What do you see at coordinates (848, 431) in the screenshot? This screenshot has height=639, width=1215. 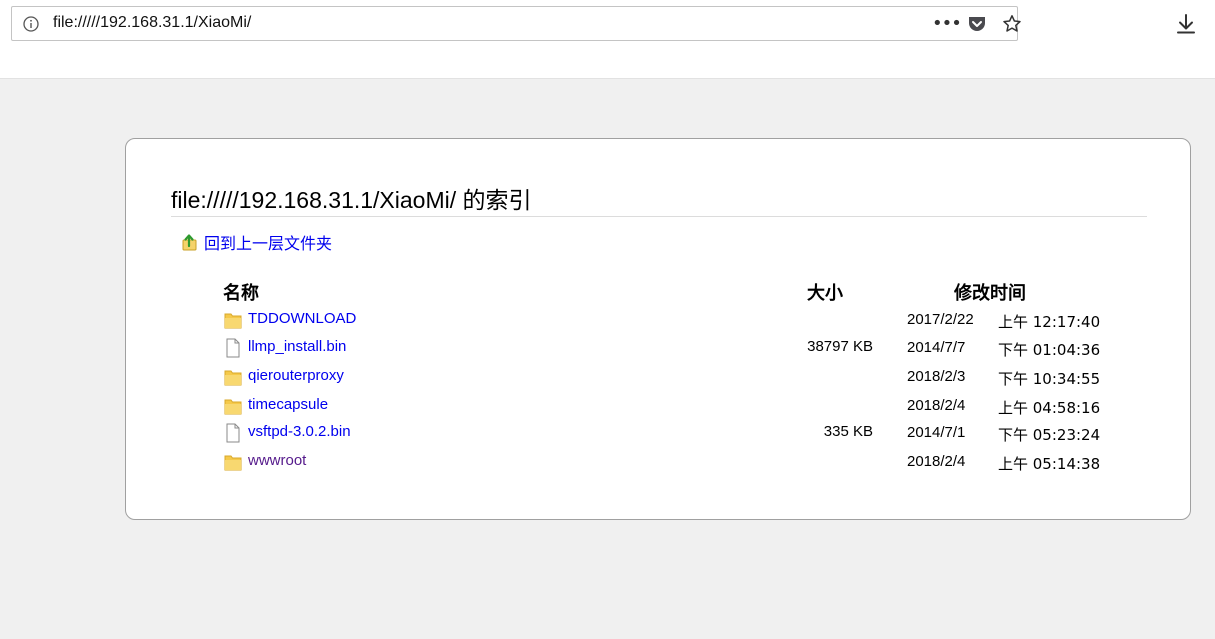 I see `file-size: 335 KB` at bounding box center [848, 431].